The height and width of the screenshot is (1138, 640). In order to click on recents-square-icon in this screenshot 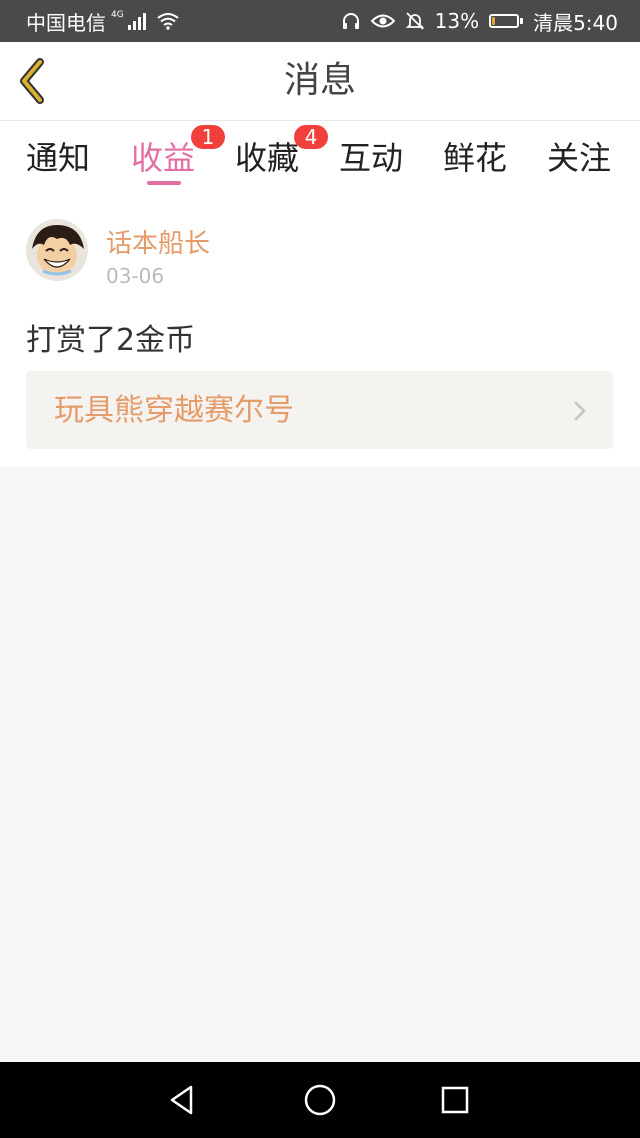, I will do `click(455, 1100)`.